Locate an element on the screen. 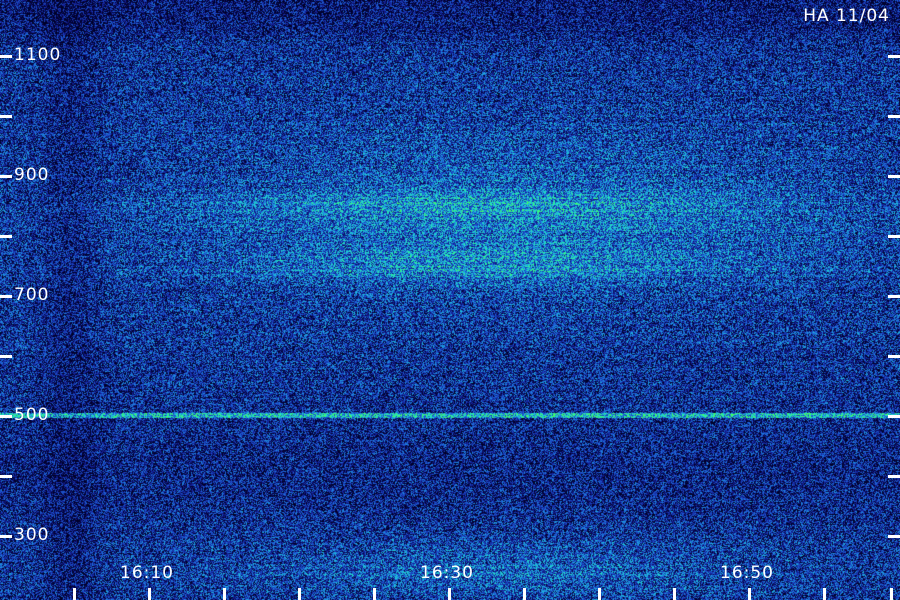  x-label-1630: 16:30 is located at coordinates (447, 573).